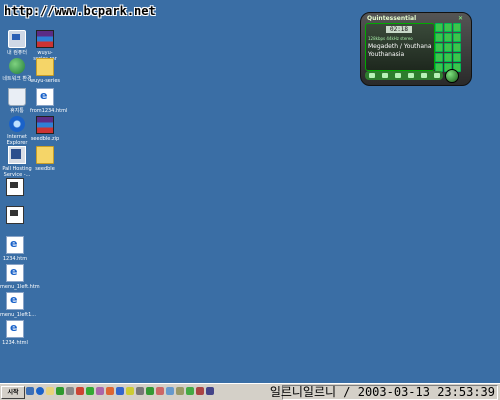  Describe the element at coordinates (250, 391) in the screenshot. I see `taskbar: 시작 일르니일르니 / 2003-03-13 23:53:39` at that location.